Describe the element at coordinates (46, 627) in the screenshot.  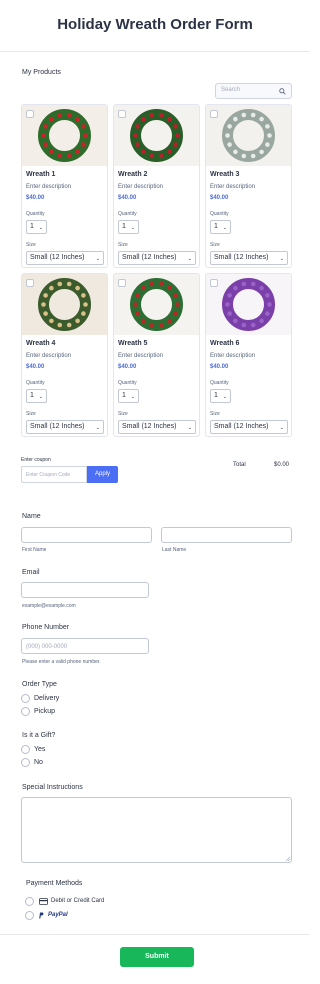
I see `phone-label: Phone Number` at that location.